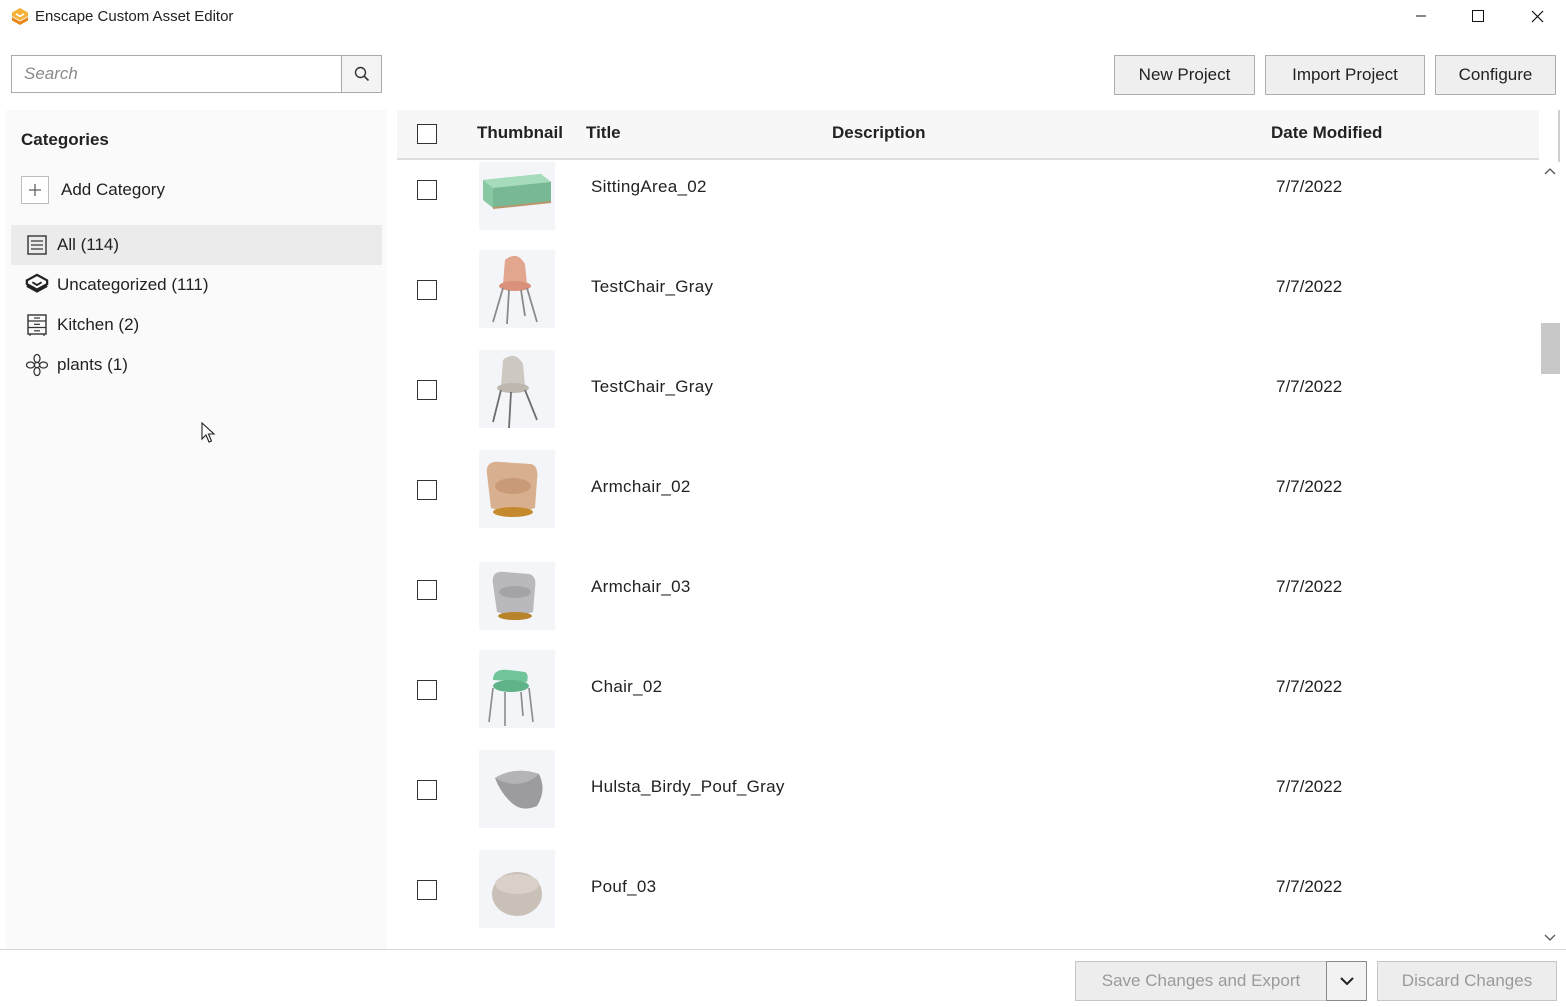 This screenshot has width=1566, height=1007. Describe the element at coordinates (520, 133) in the screenshot. I see `column-header-thumbnail: Thumbnail` at that location.